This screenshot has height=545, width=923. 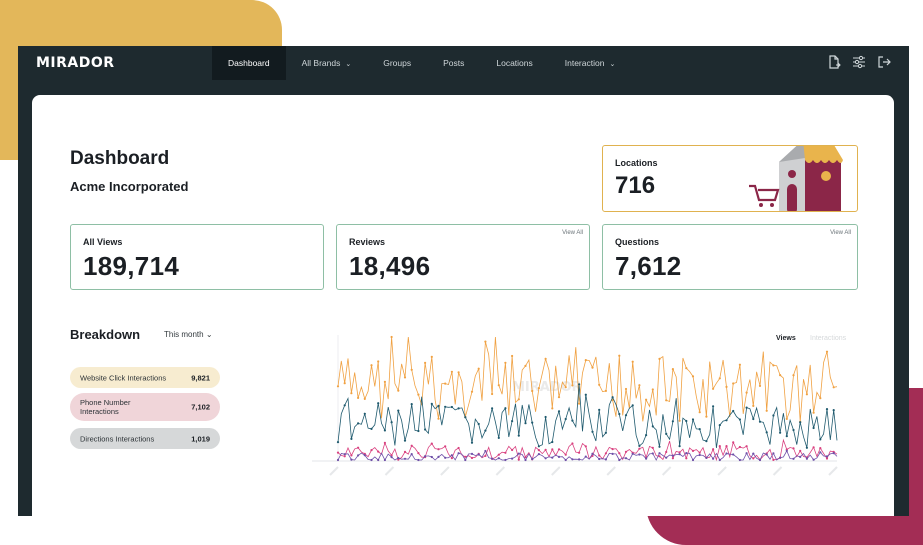 I want to click on header-actions, so click(x=859, y=62).